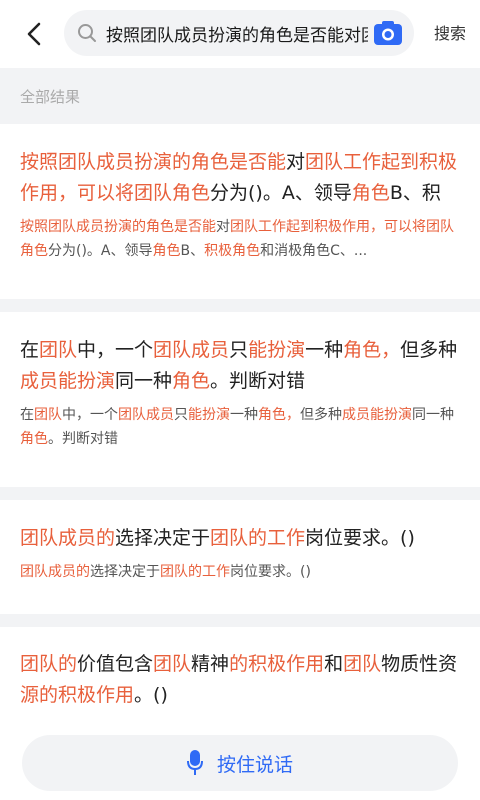 The image size is (480, 800). Describe the element at coordinates (254, 764) in the screenshot. I see `voice-button-label: 按住说话` at that location.